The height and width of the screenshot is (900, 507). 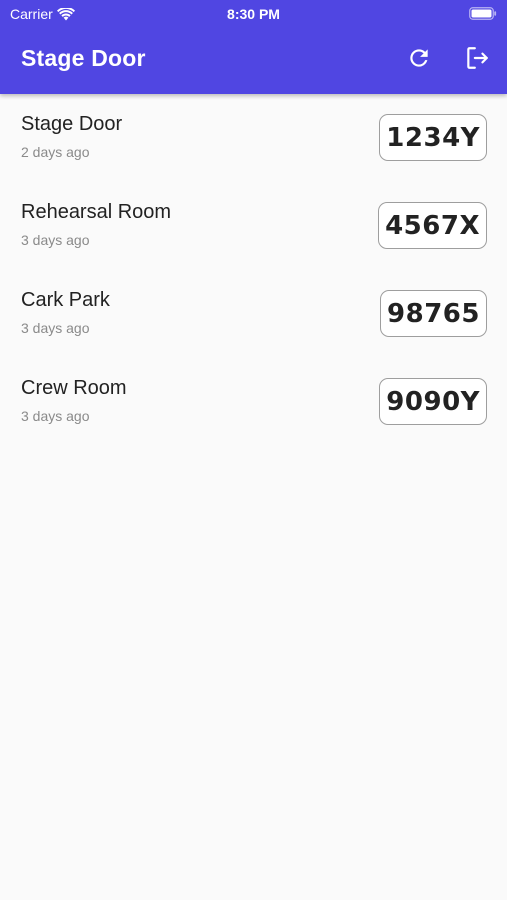 I want to click on door-name: Stage Door, so click(x=72, y=124).